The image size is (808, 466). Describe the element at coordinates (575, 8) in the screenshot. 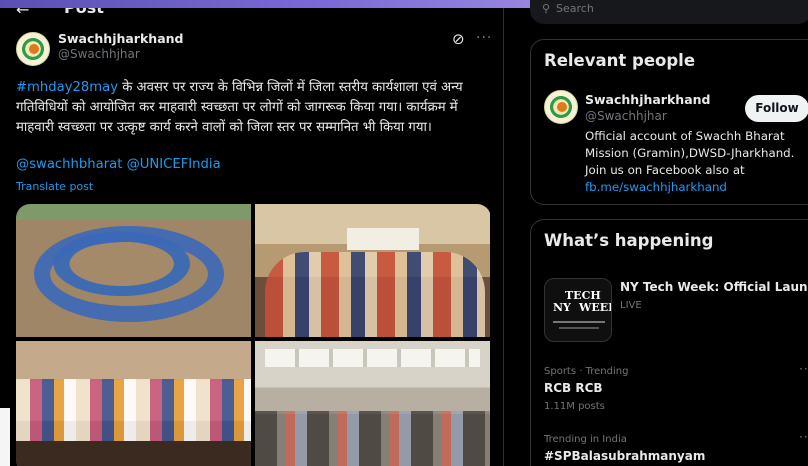

I see `search-placeholder: Search` at that location.